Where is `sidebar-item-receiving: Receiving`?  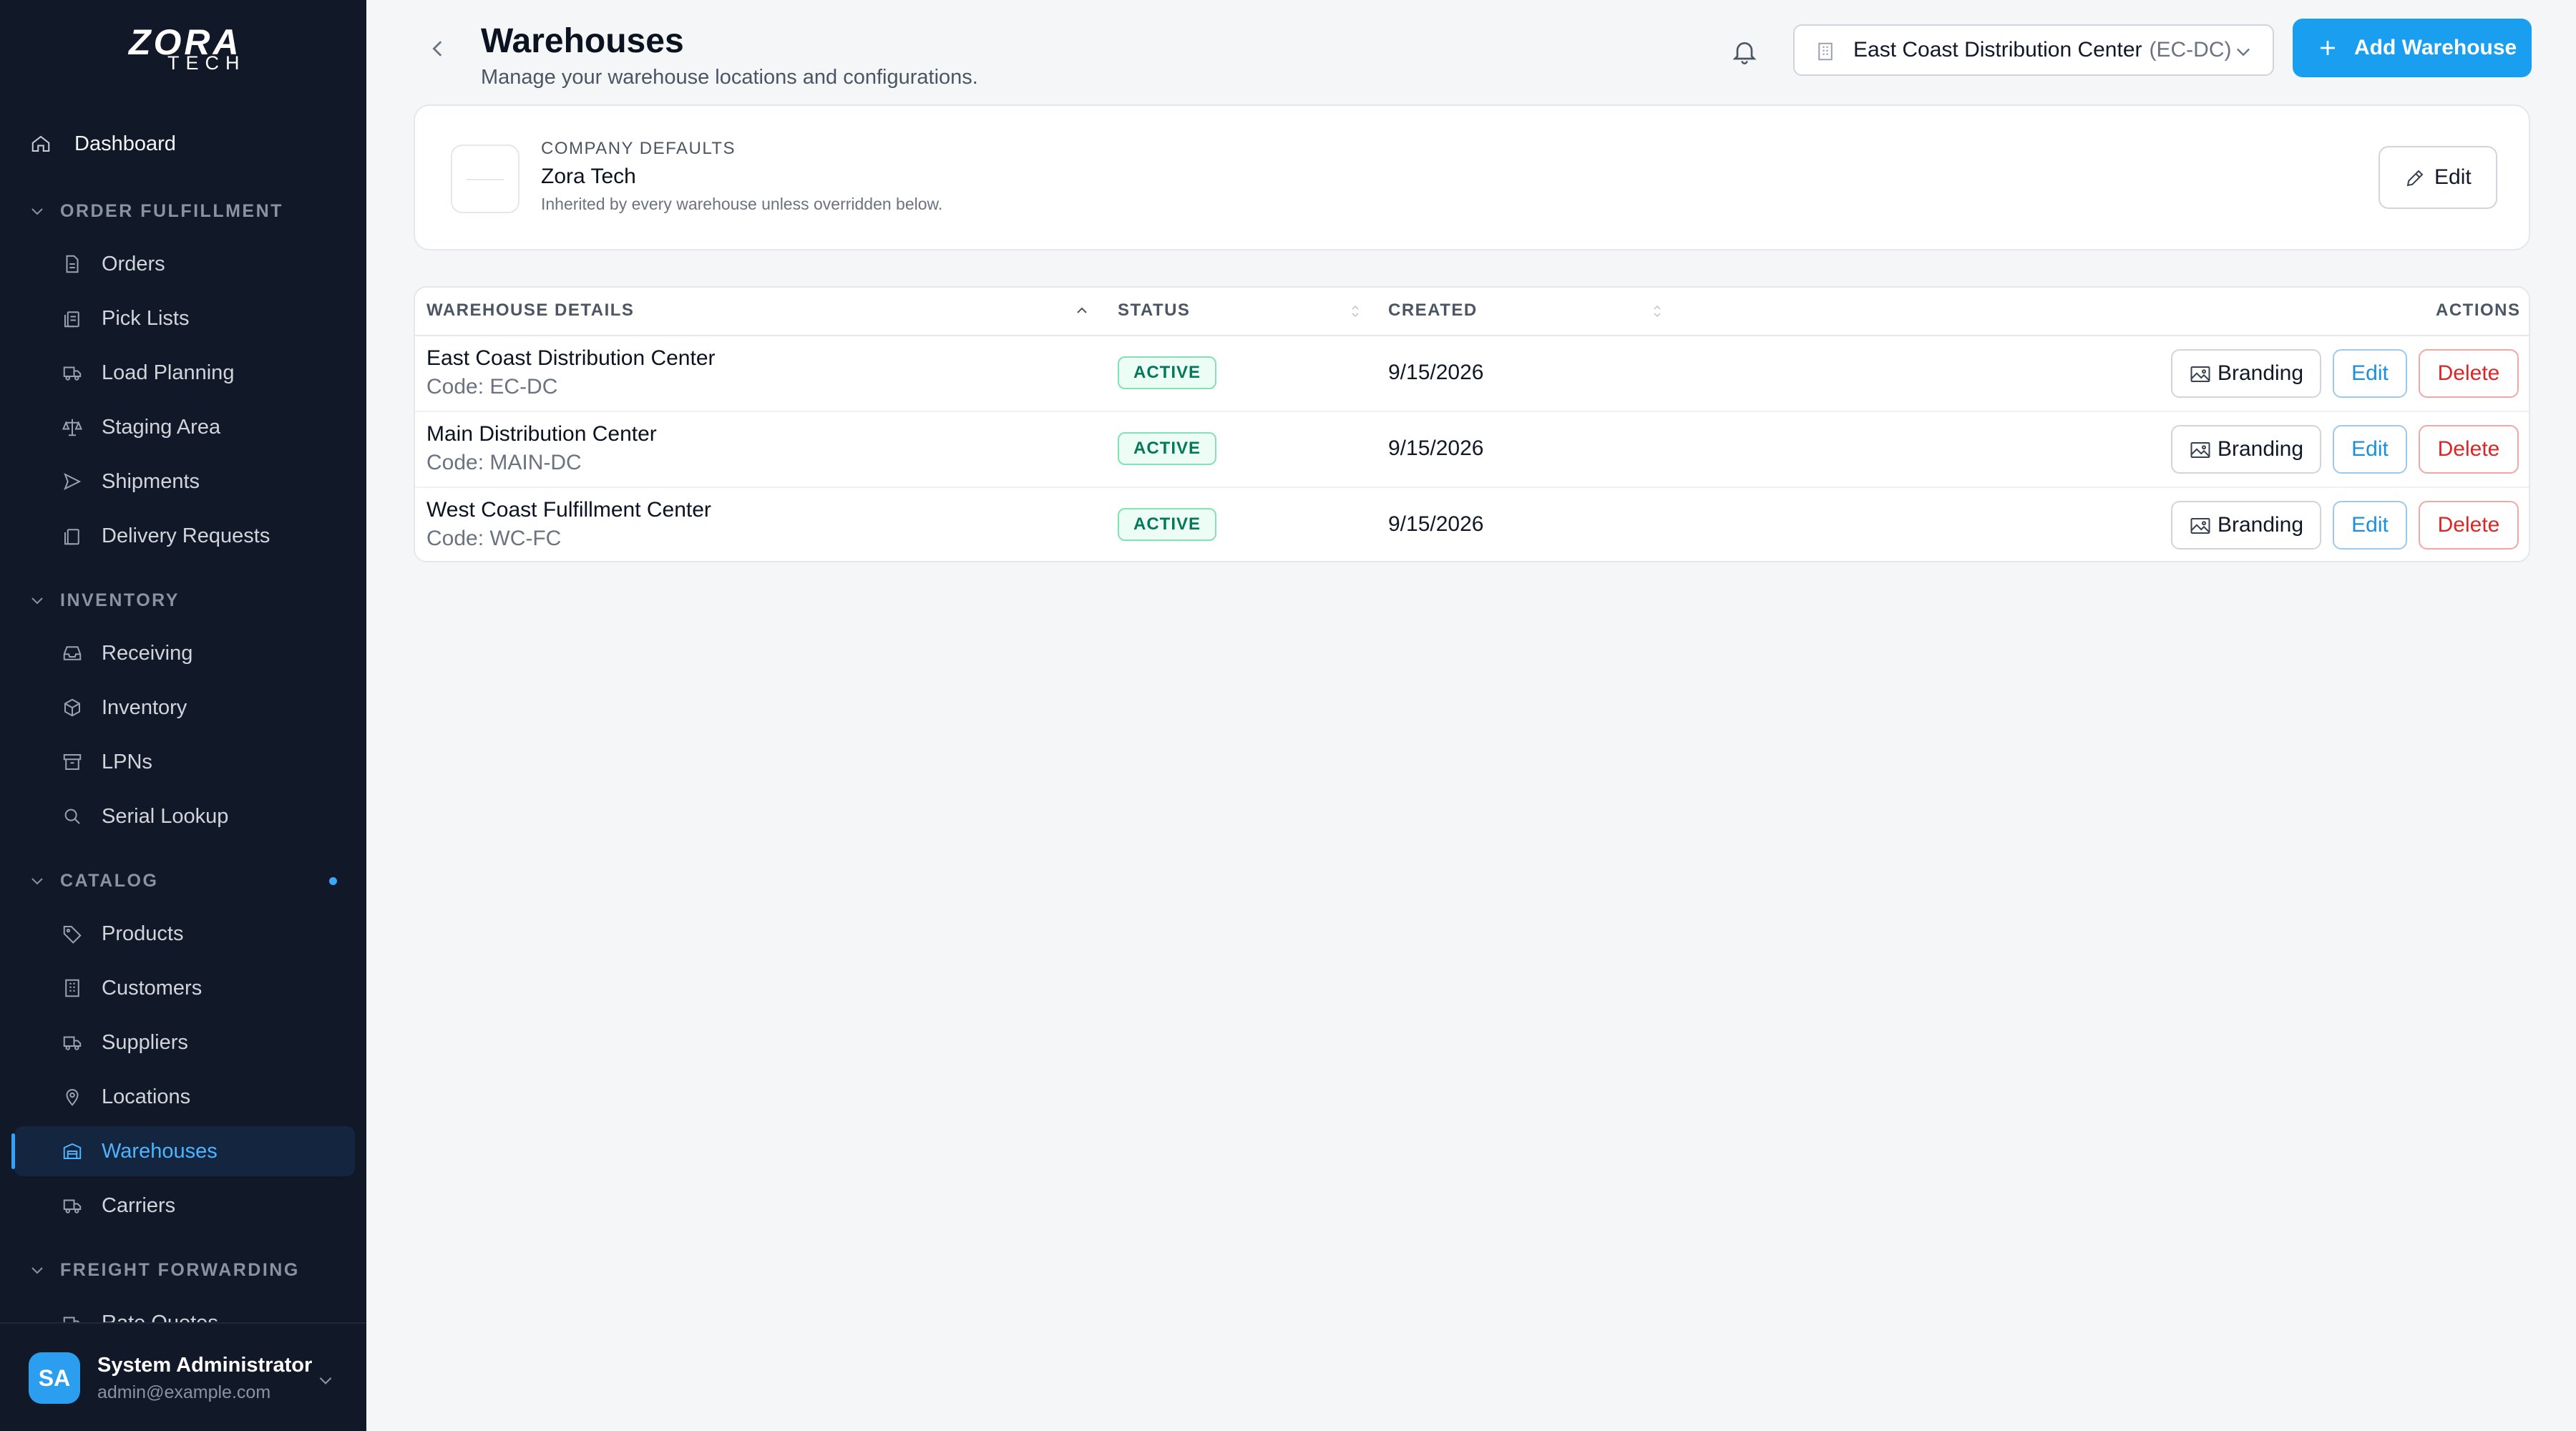
sidebar-item-receiving: Receiving is located at coordinates (184, 653).